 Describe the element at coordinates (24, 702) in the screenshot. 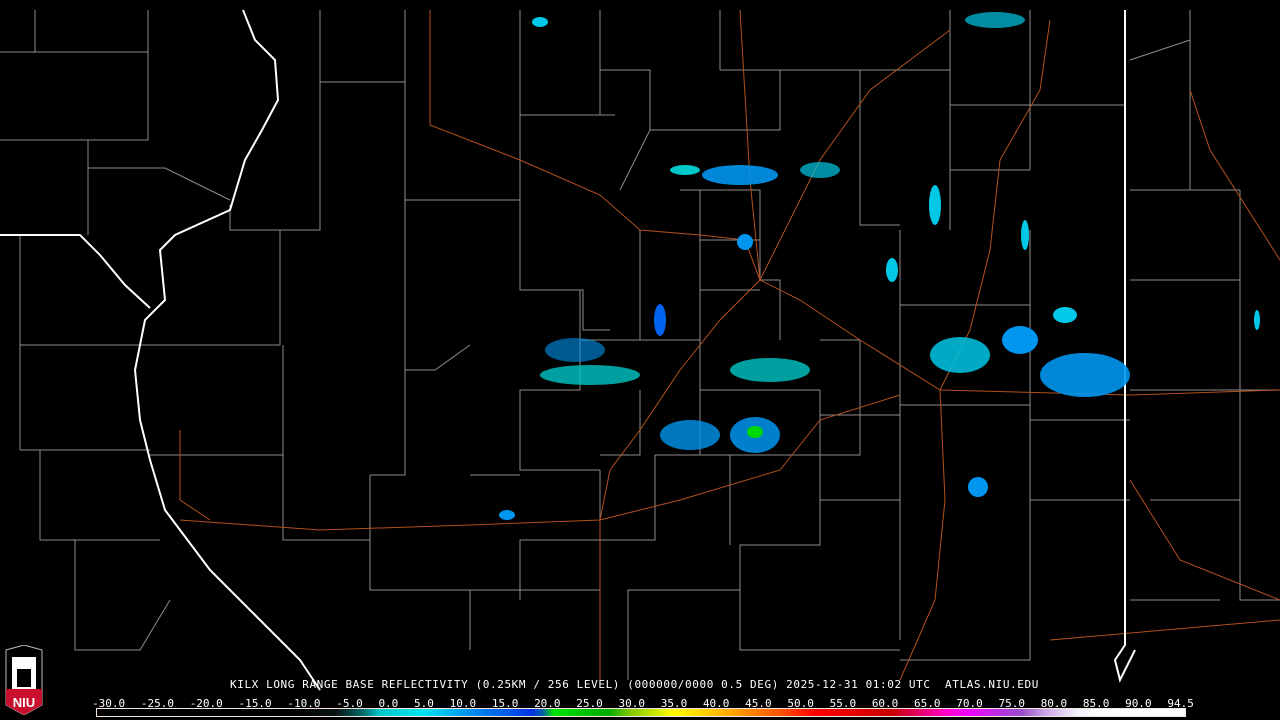

I see `svg-text: NIU` at that location.